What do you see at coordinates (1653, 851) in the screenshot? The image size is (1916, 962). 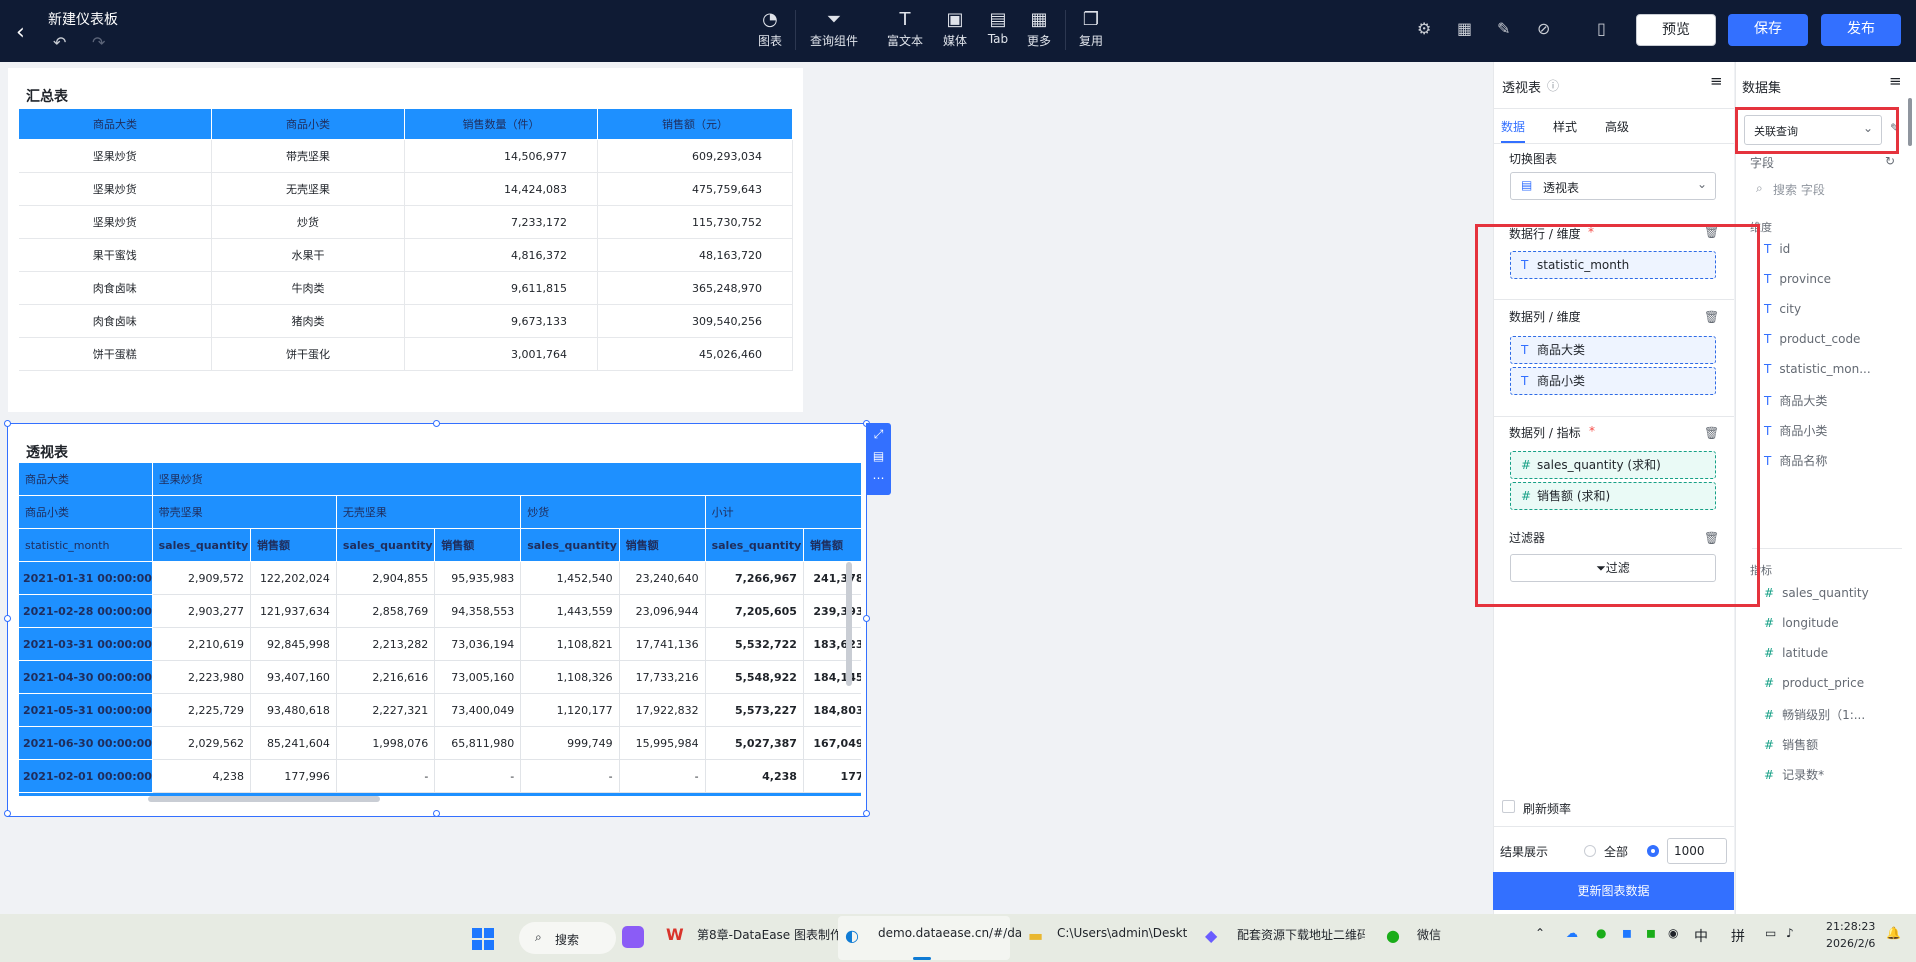 I see `radio-limit` at bounding box center [1653, 851].